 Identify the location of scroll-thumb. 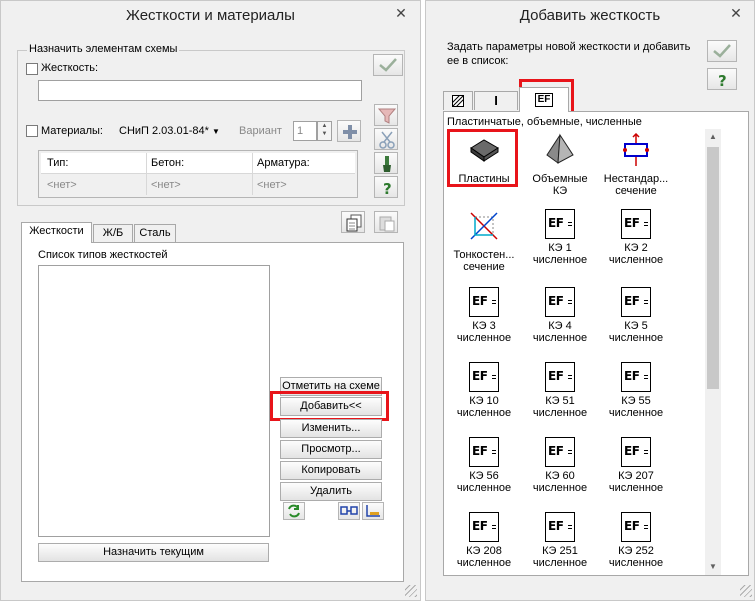
(713, 268).